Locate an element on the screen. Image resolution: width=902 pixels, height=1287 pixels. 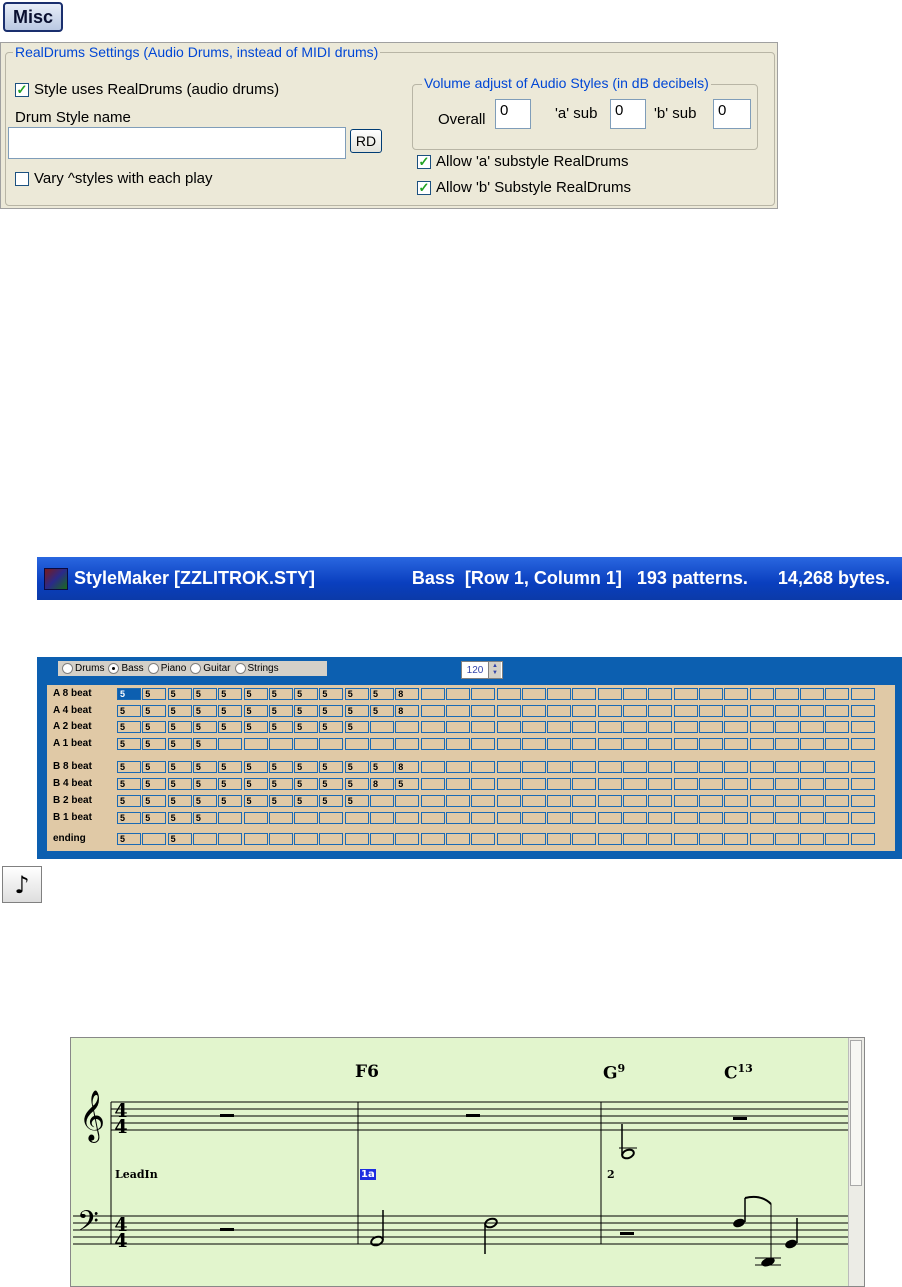
tempo-spinner: 120 ▲ ▼ is located at coordinates (482, 670).